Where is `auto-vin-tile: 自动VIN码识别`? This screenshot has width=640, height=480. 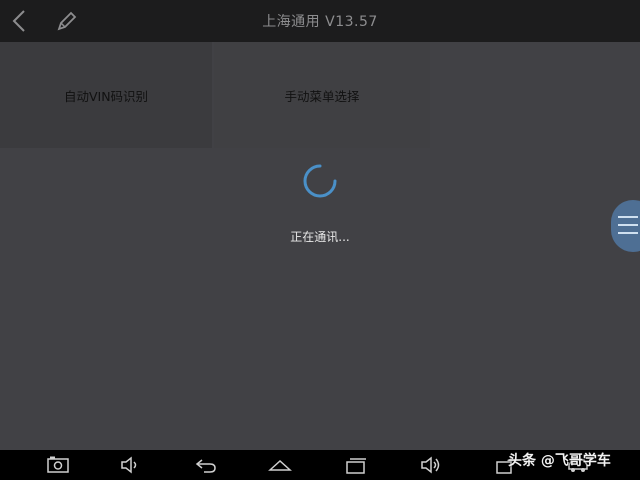 auto-vin-tile: 自动VIN码识别 is located at coordinates (106, 95).